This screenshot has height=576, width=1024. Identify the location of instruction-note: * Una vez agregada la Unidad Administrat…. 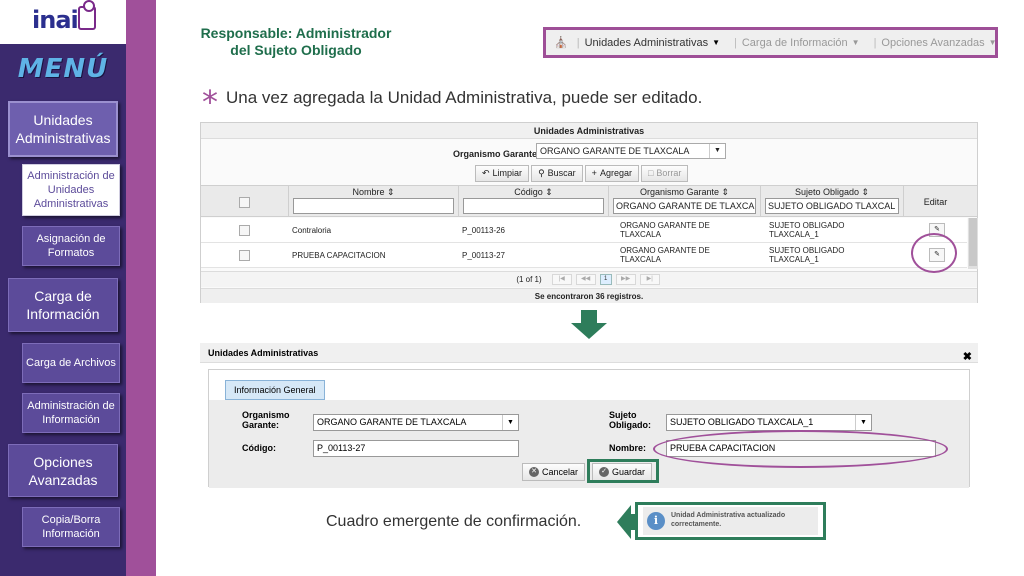
(452, 102).